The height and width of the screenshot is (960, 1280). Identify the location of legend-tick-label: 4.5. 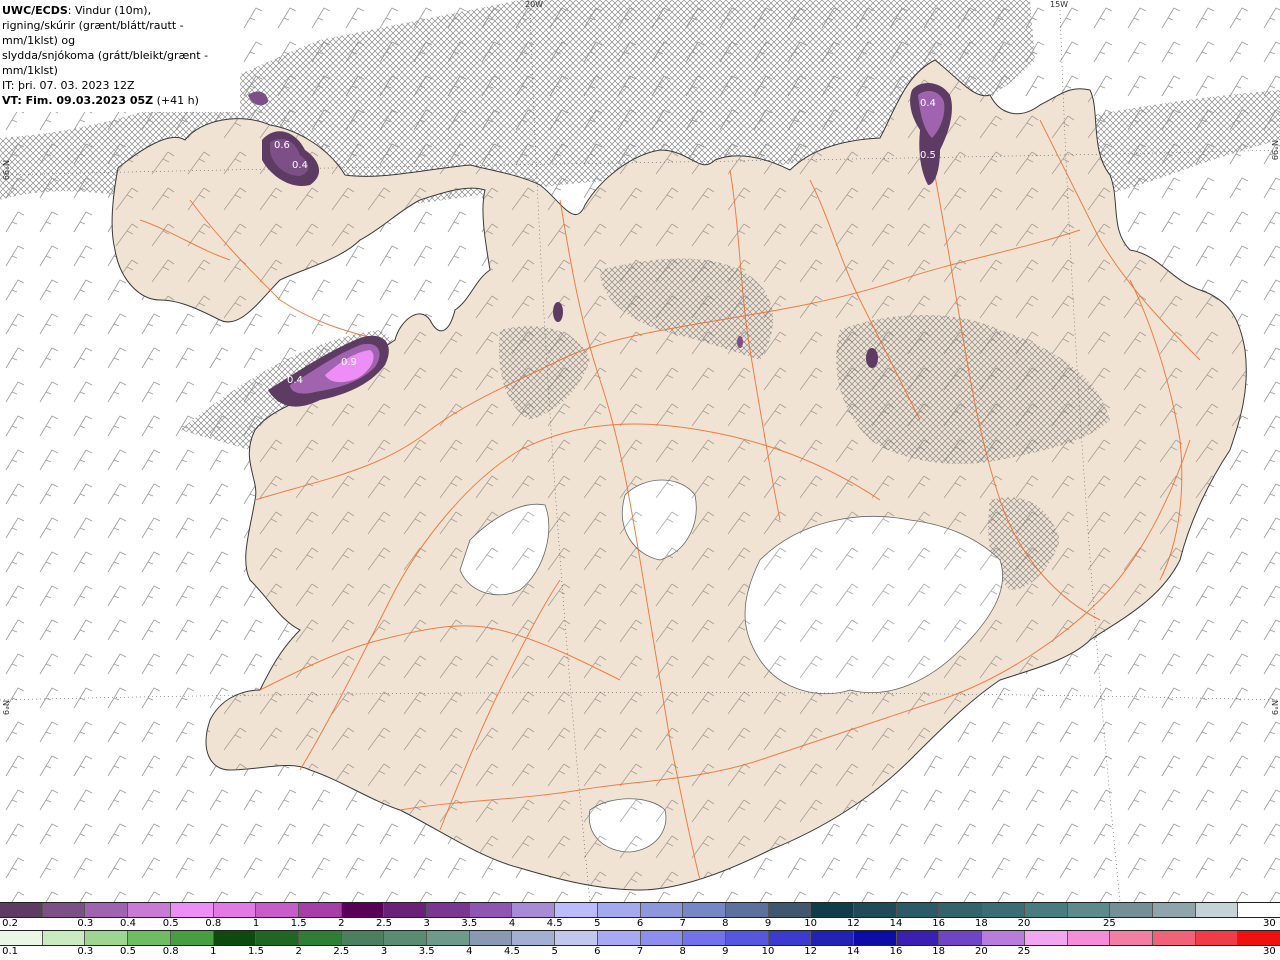
(512, 951).